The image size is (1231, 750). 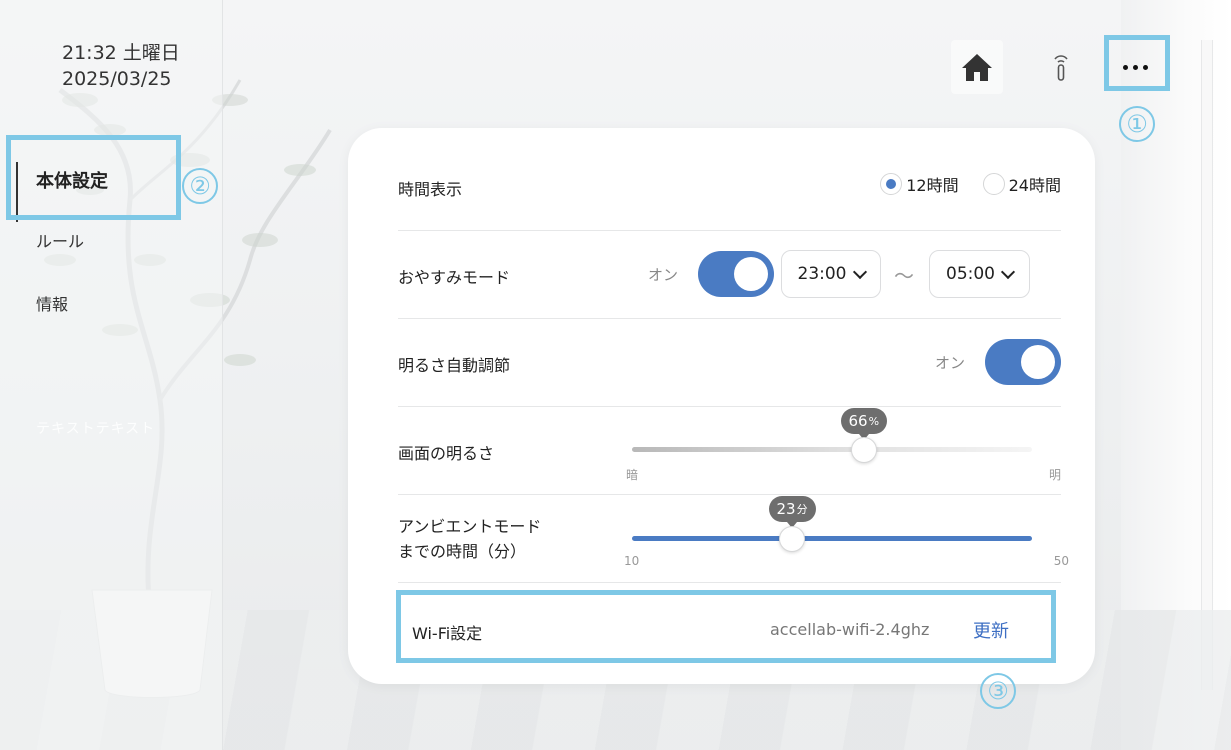 I want to click on annotation-number-1: ①, so click(x=1137, y=124).